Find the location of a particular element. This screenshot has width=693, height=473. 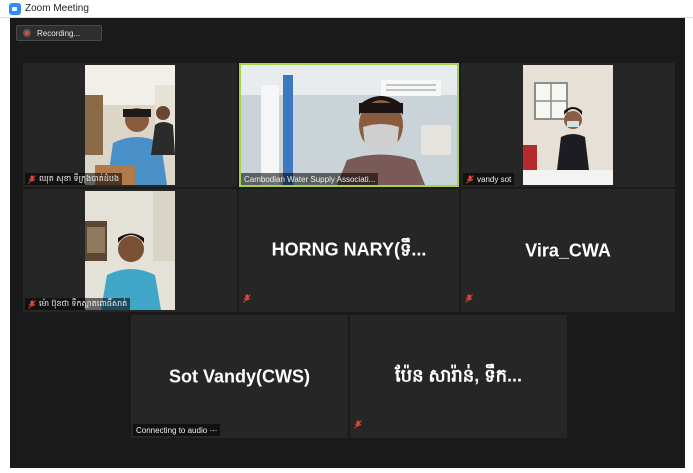

window-title: Zoom Meeting is located at coordinates (57, 8).